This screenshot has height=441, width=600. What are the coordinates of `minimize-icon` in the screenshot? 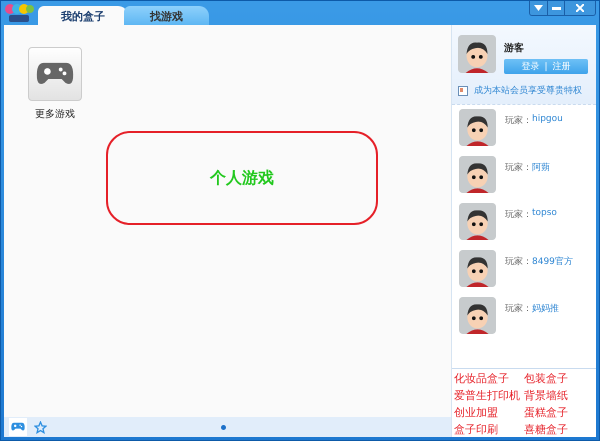 It's located at (556, 8).